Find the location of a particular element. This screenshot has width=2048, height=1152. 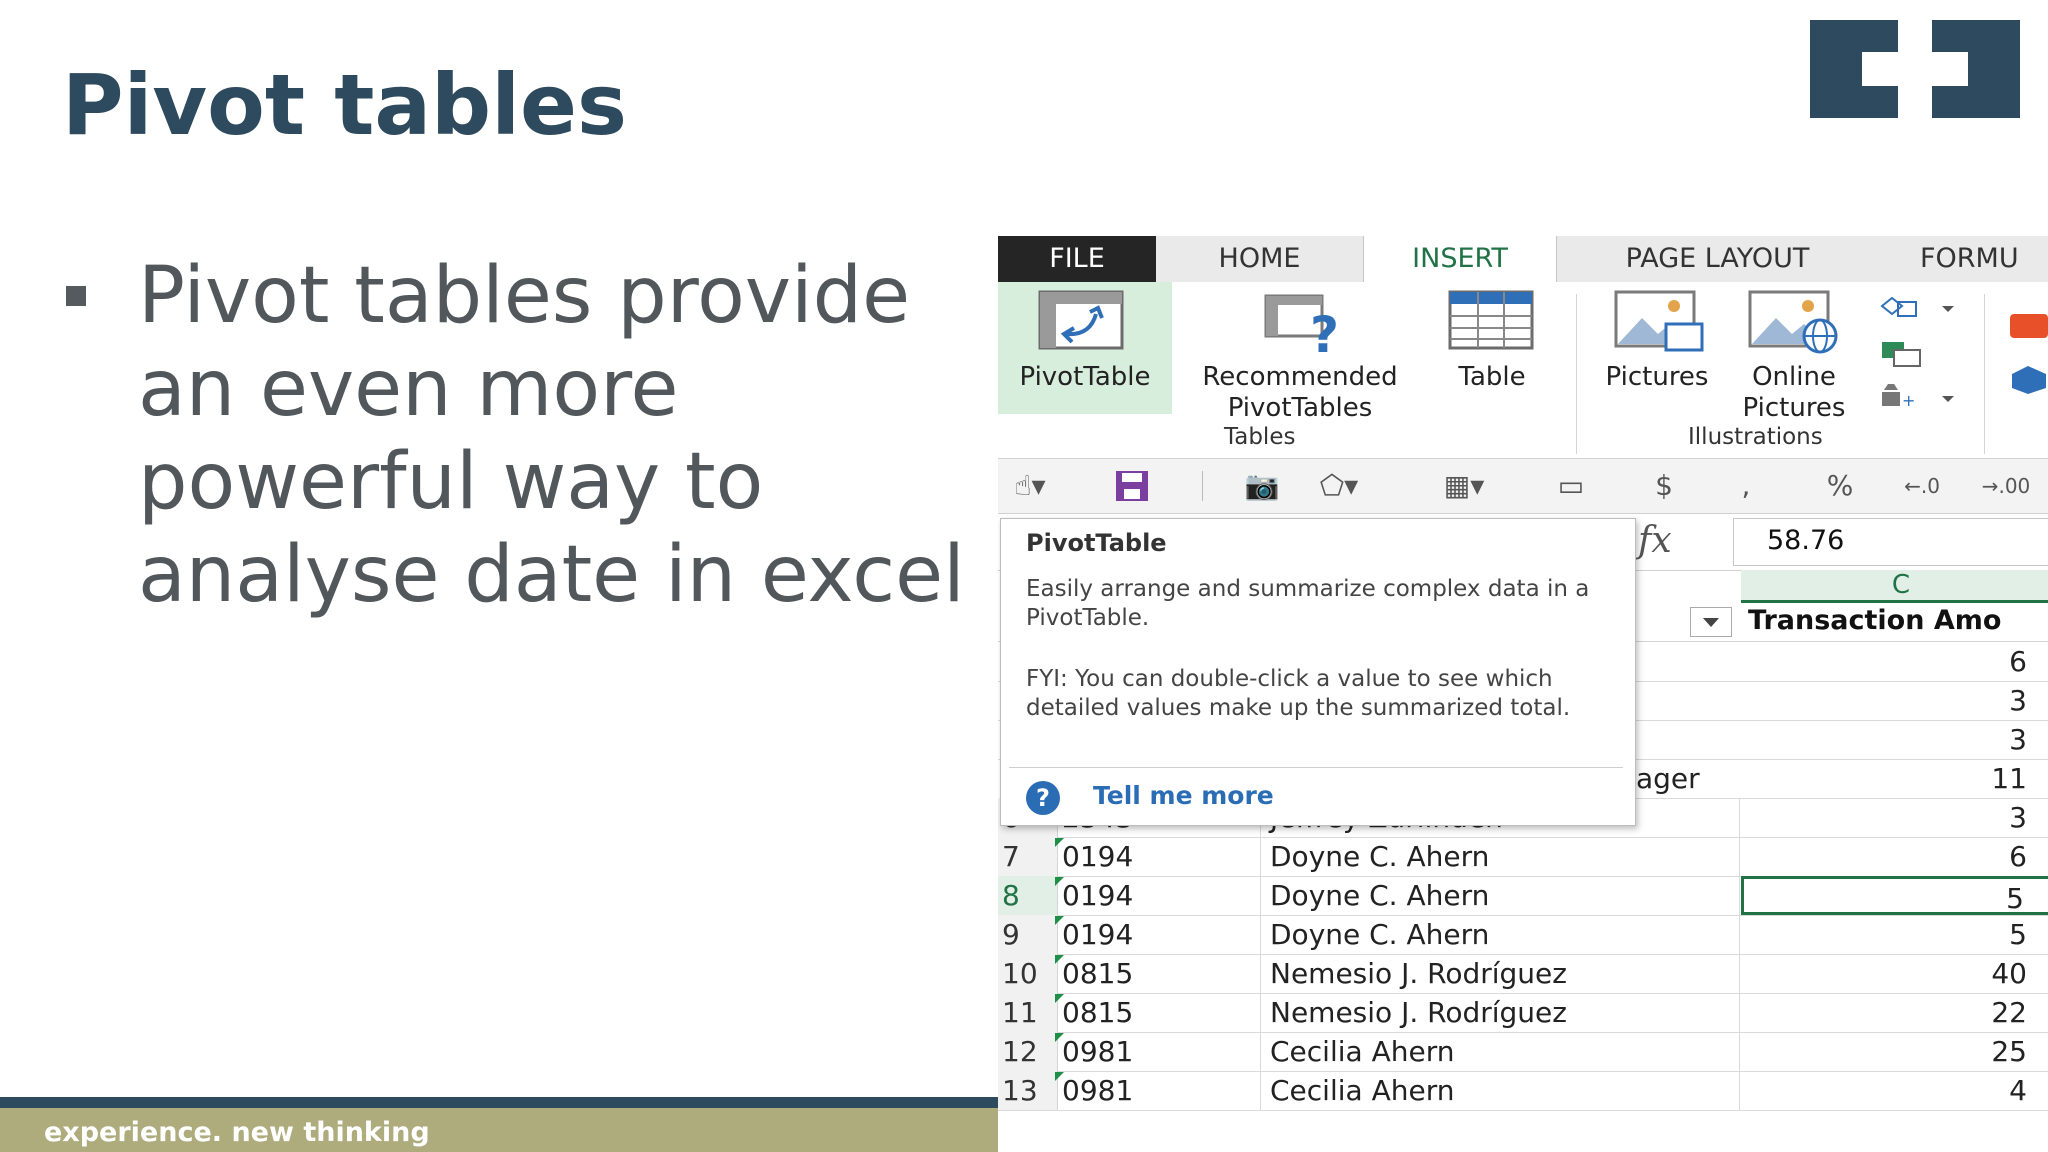

formula-value: 58.76 is located at coordinates (1806, 540).